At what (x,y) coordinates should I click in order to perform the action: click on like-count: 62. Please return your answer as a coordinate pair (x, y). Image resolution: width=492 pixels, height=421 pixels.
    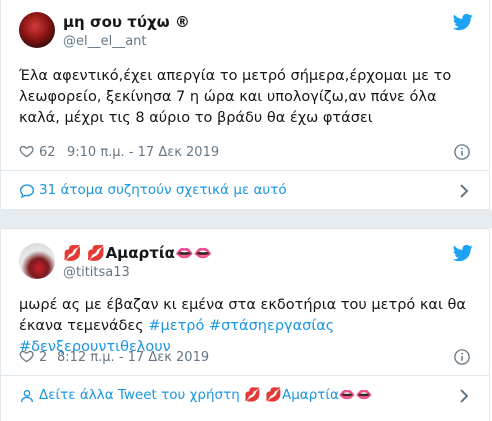
    Looking at the image, I should click on (47, 152).